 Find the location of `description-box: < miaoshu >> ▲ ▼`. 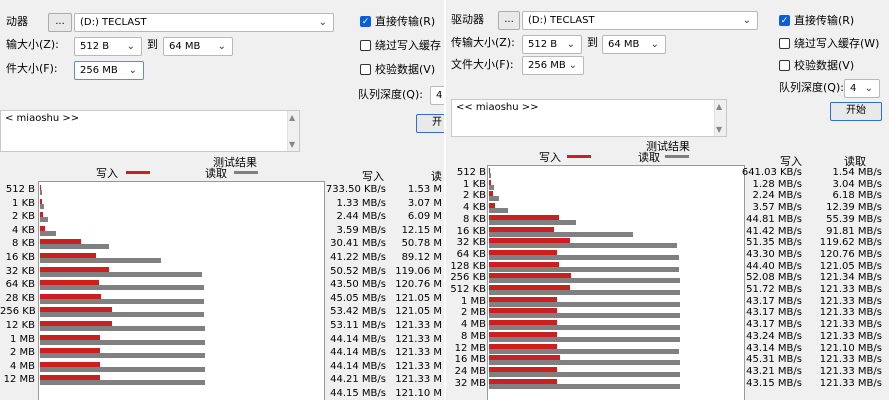

description-box: < miaoshu >> ▲ ▼ is located at coordinates (150, 131).